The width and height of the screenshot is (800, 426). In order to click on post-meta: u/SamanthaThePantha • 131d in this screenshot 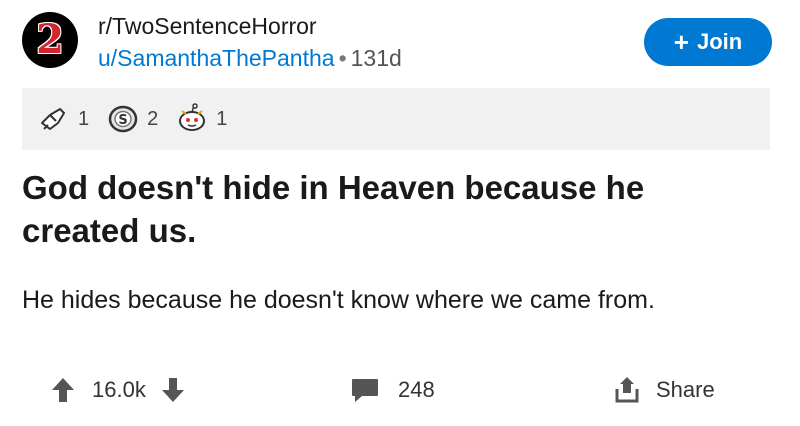, I will do `click(250, 58)`.